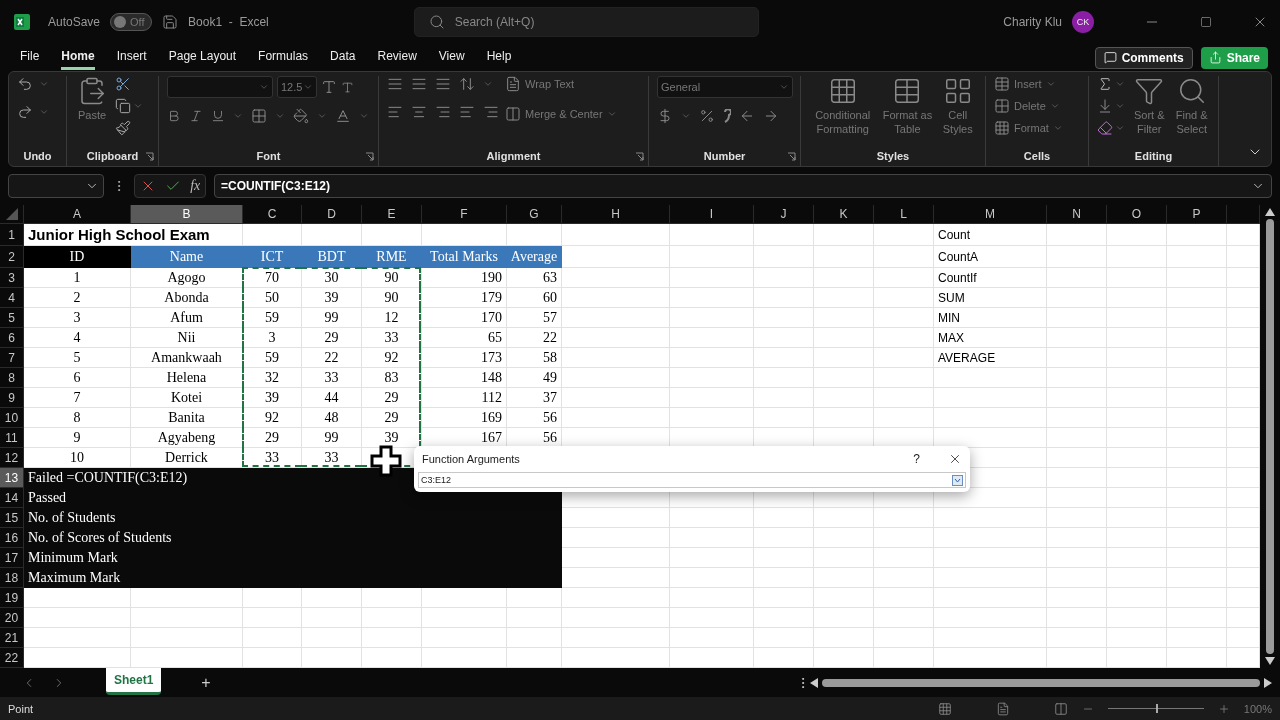  What do you see at coordinates (12, 418) in the screenshot?
I see `row-header: 10` at bounding box center [12, 418].